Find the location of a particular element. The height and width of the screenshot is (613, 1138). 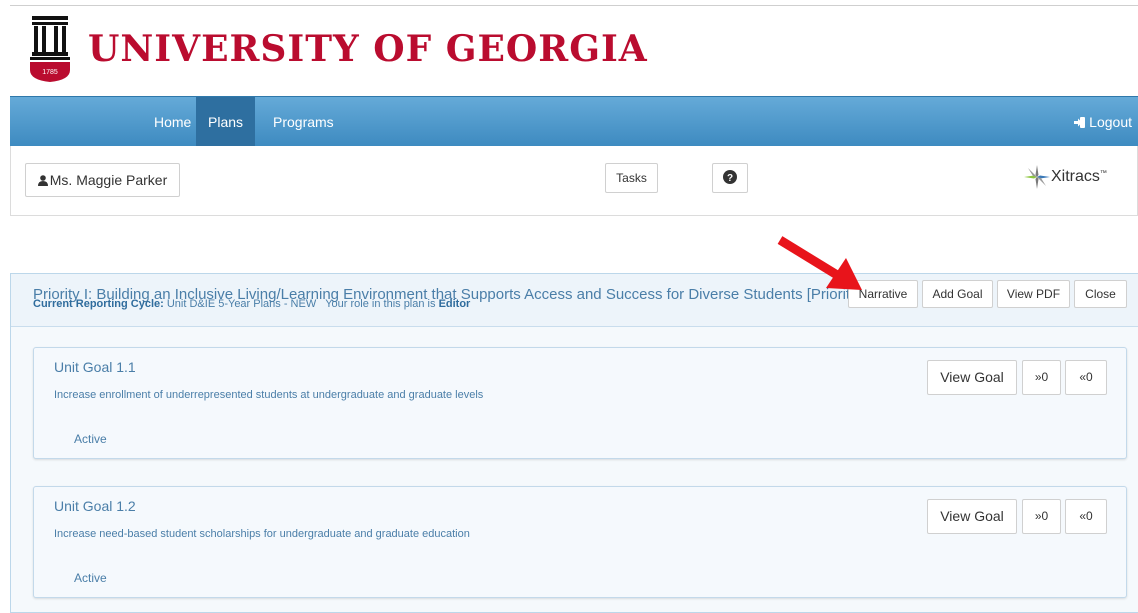

add-goal-button: Add Goal is located at coordinates (957, 294).